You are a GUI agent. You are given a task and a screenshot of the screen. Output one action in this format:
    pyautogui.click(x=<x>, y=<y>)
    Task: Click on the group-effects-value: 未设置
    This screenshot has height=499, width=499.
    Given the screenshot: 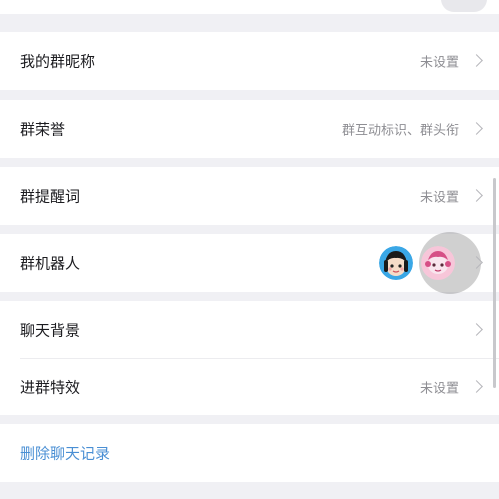 What is the action you would take?
    pyautogui.click(x=439, y=389)
    